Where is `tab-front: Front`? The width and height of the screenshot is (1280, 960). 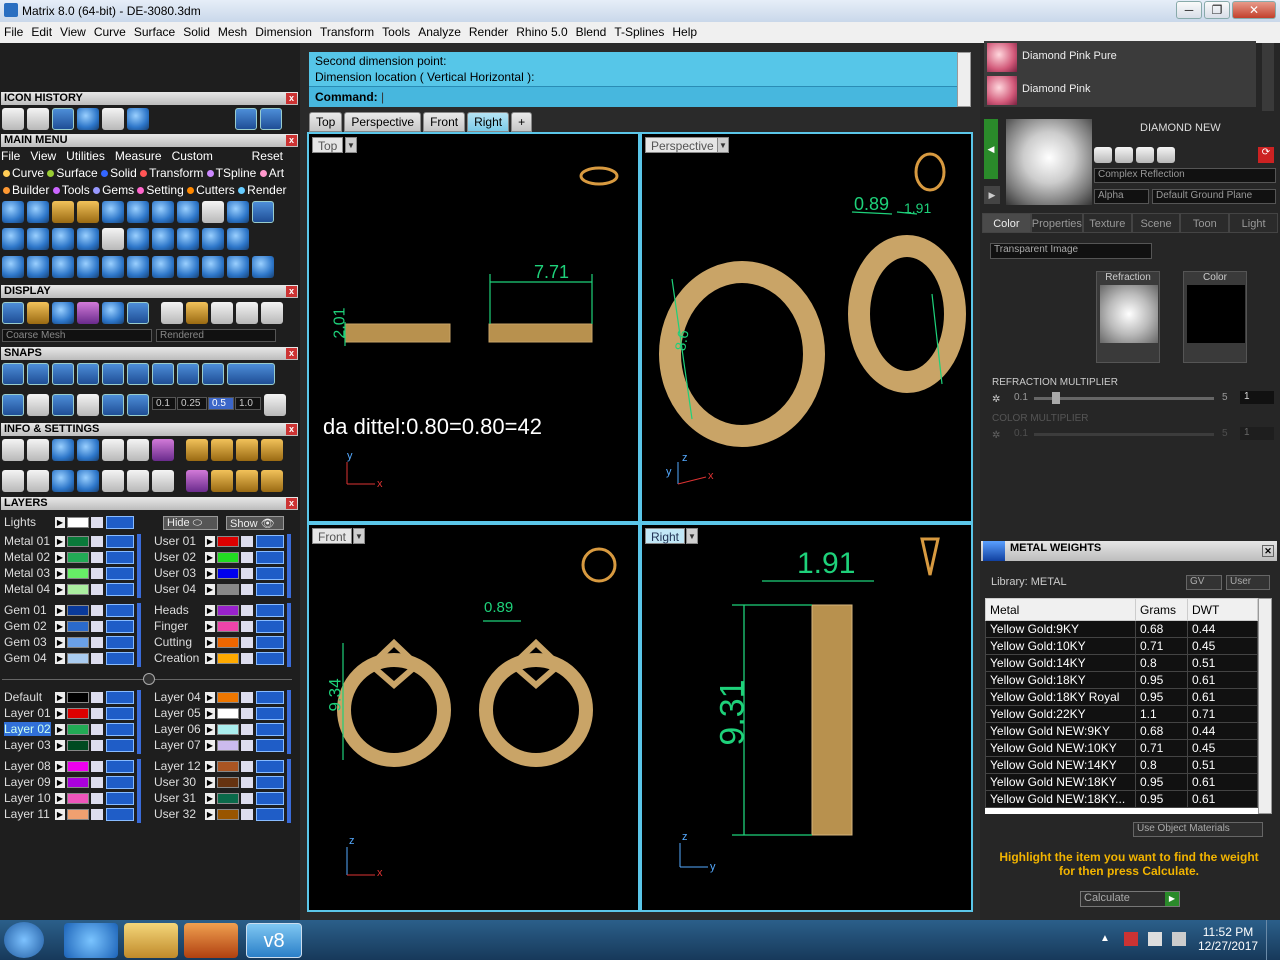
tab-front: Front is located at coordinates (444, 122).